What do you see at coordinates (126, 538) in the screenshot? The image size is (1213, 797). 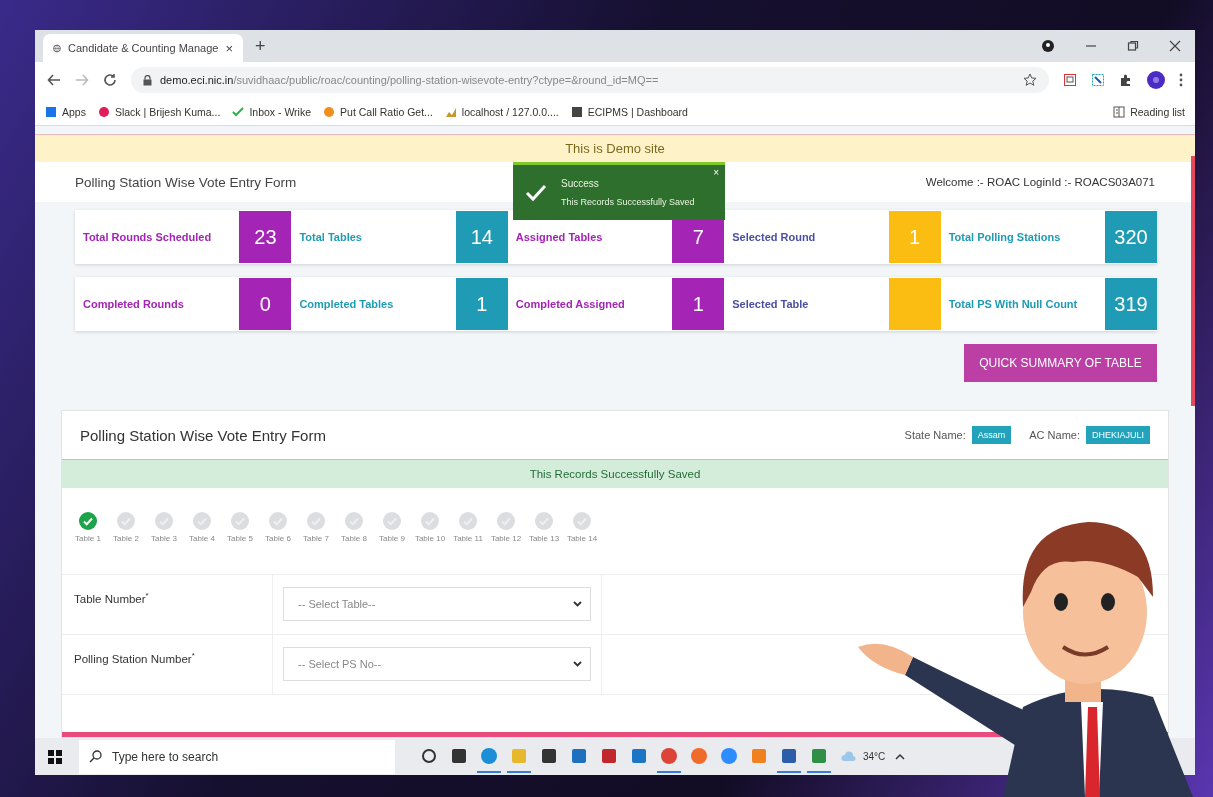 I see `step-label: Table 2` at bounding box center [126, 538].